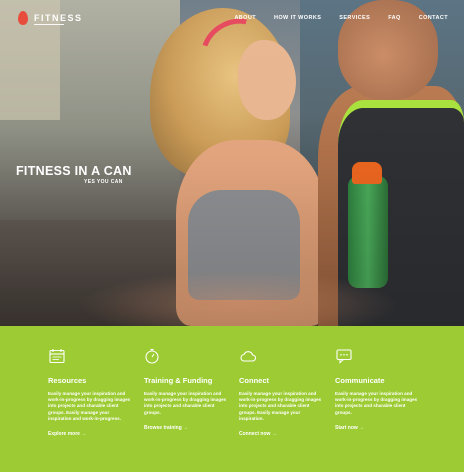 This screenshot has height=472, width=464. I want to click on cloud-icon, so click(248, 356).